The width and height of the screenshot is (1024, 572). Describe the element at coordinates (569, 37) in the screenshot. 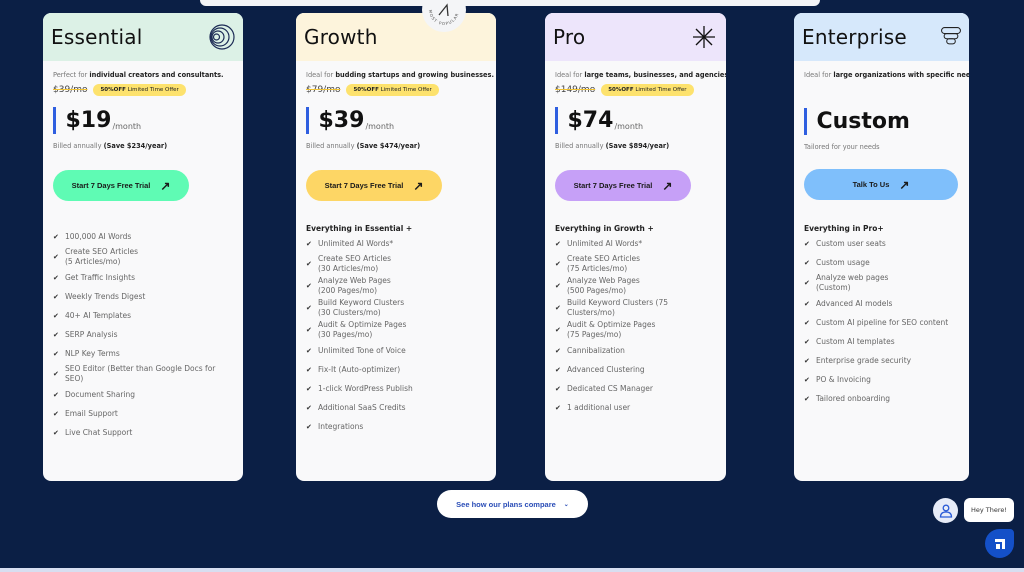

I see `plan-title: Pro` at that location.